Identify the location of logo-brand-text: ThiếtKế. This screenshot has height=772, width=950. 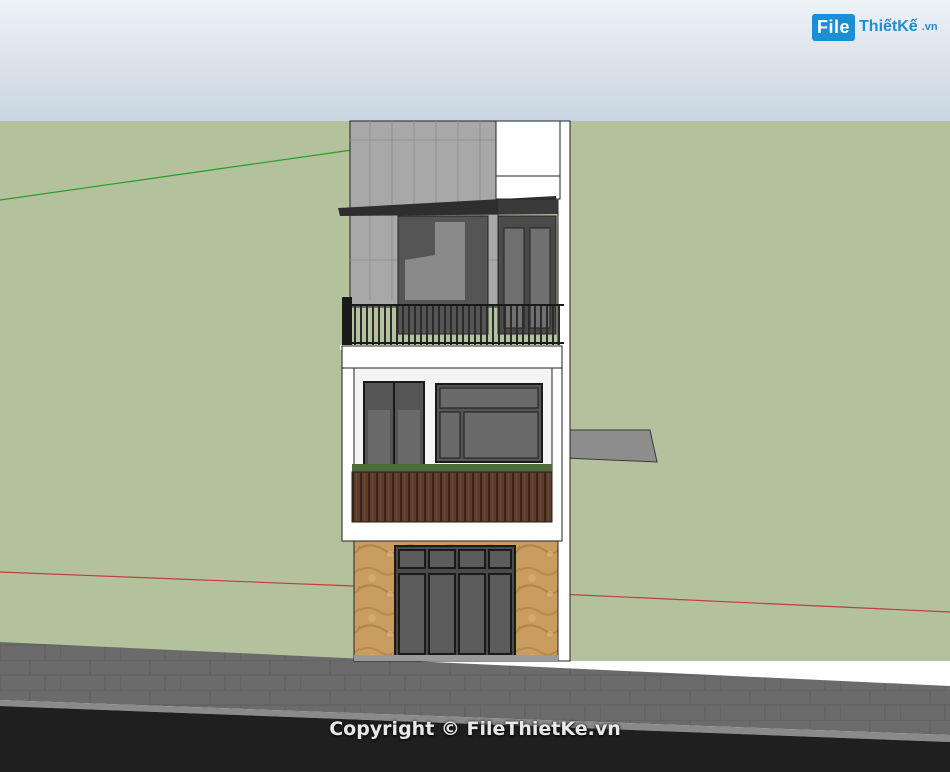
(888, 26).